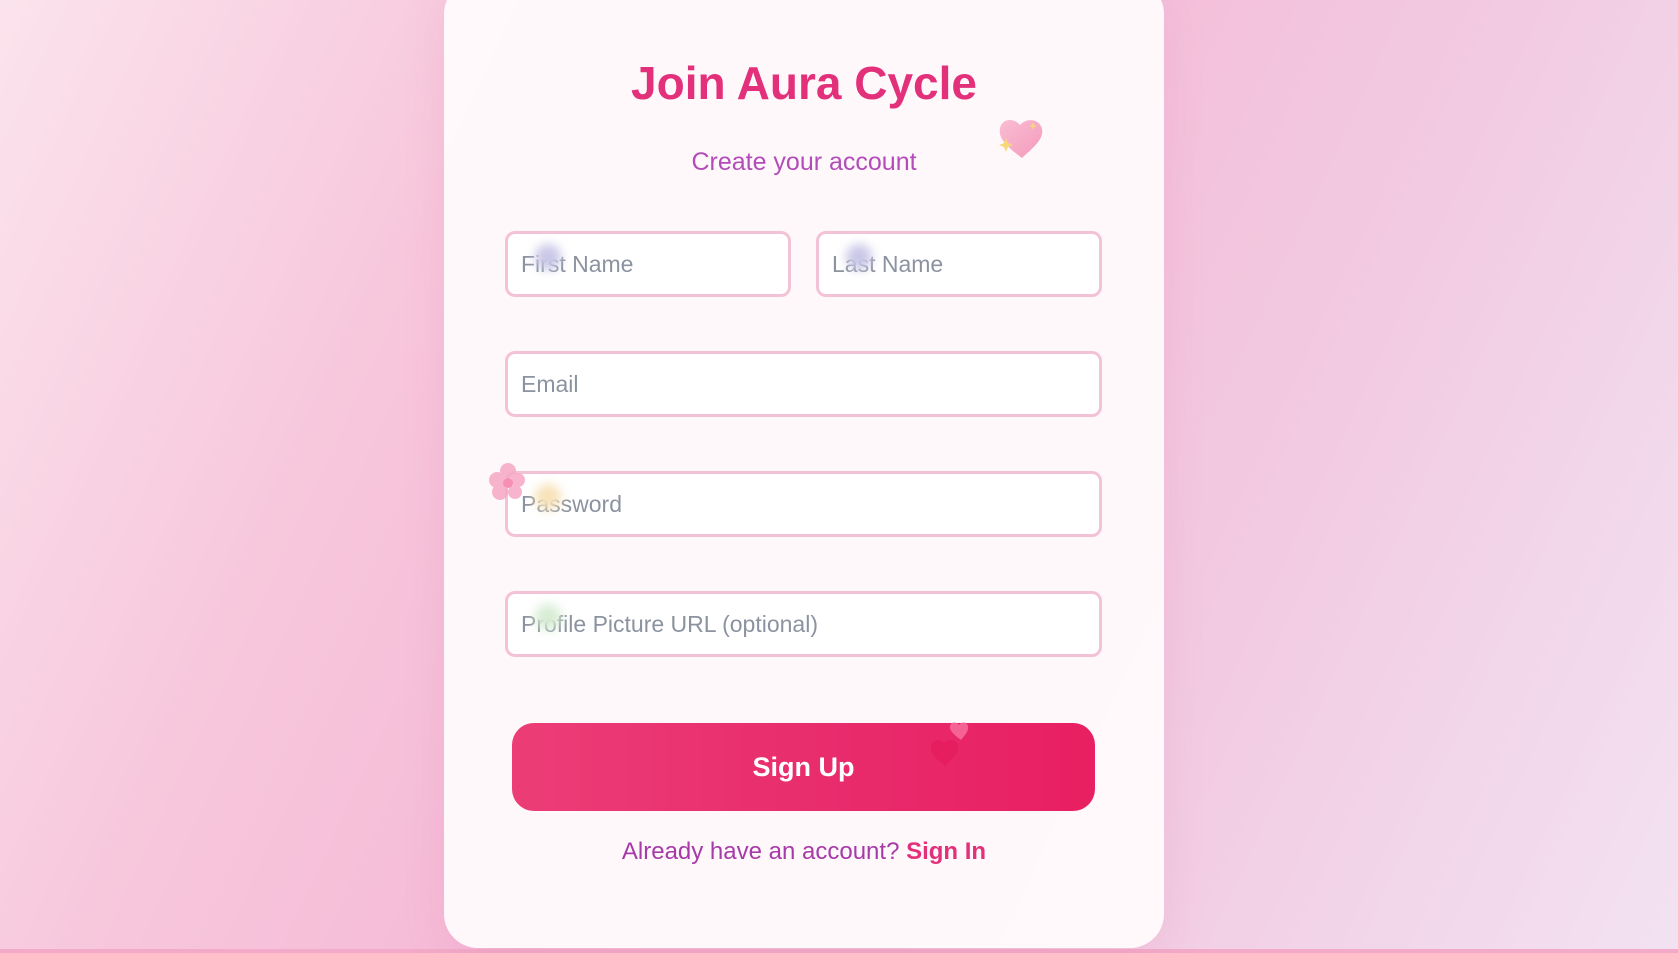  Describe the element at coordinates (803, 504) in the screenshot. I see `password-input` at that location.